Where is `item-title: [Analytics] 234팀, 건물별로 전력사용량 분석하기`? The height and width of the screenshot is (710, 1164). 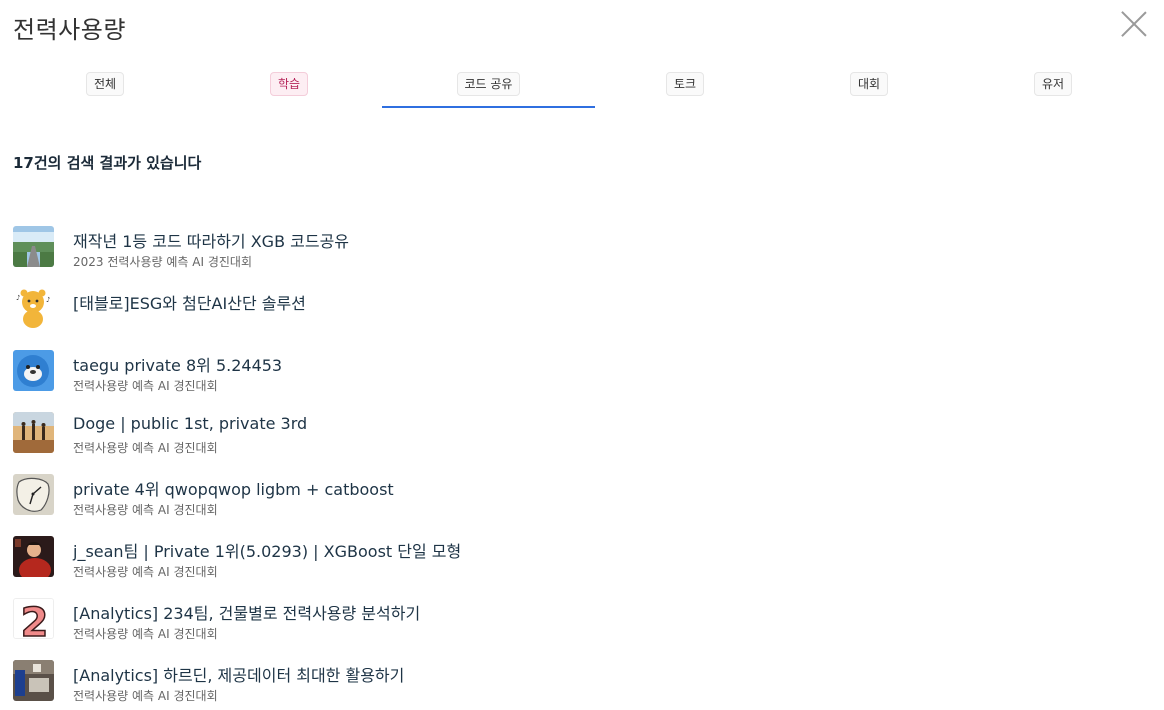 item-title: [Analytics] 234팀, 건물별로 전력사용량 분석하기 is located at coordinates (247, 613).